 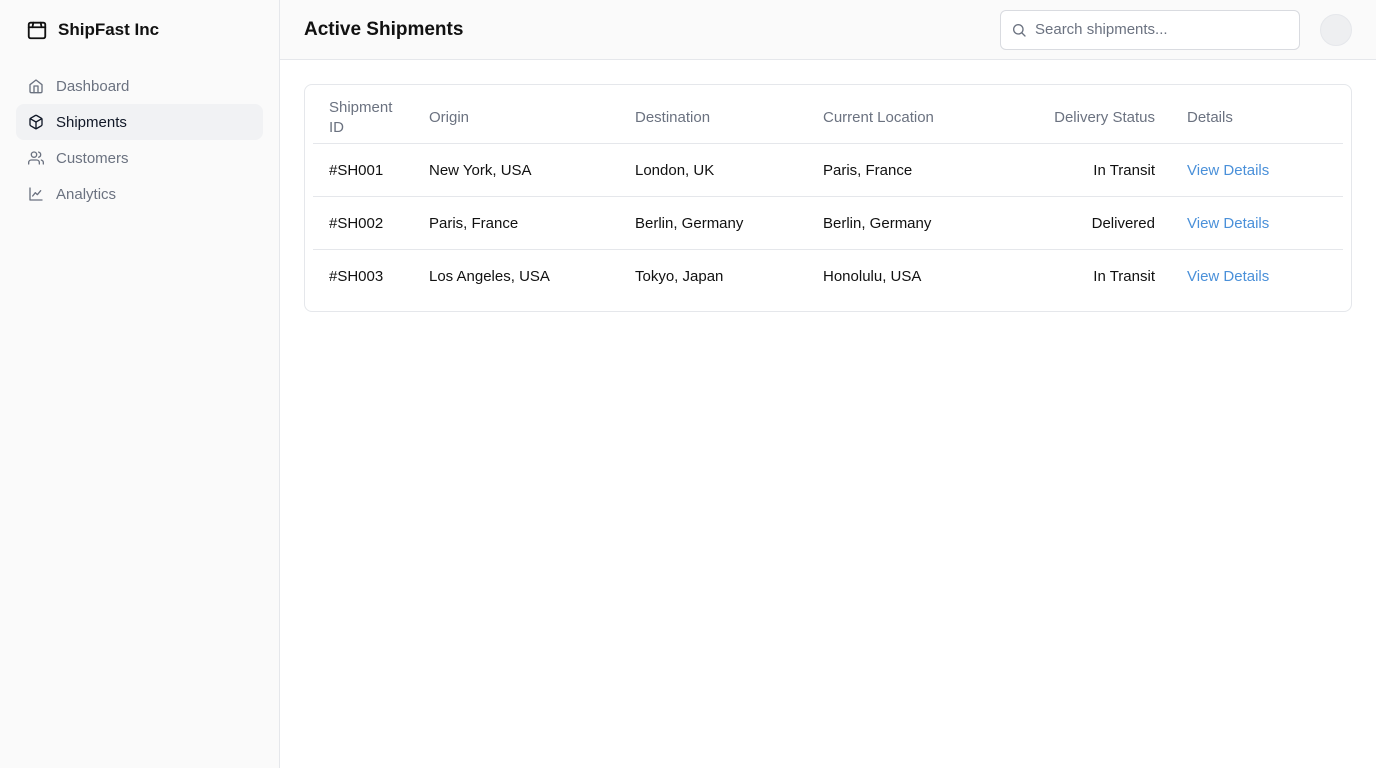 What do you see at coordinates (713, 170) in the screenshot?
I see `destination-cell: London, UK` at bounding box center [713, 170].